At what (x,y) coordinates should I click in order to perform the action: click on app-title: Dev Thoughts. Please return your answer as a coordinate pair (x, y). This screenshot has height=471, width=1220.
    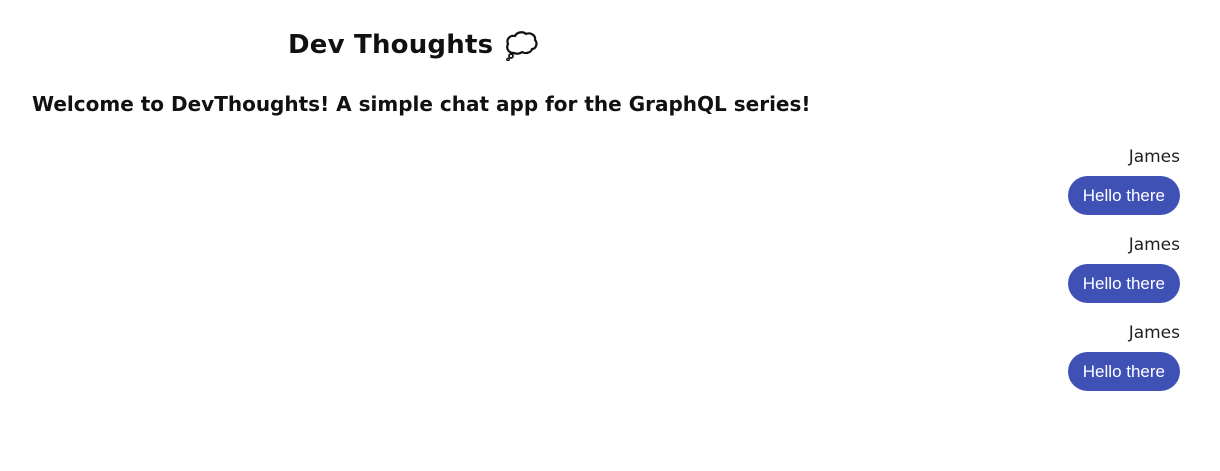
    Looking at the image, I should click on (391, 45).